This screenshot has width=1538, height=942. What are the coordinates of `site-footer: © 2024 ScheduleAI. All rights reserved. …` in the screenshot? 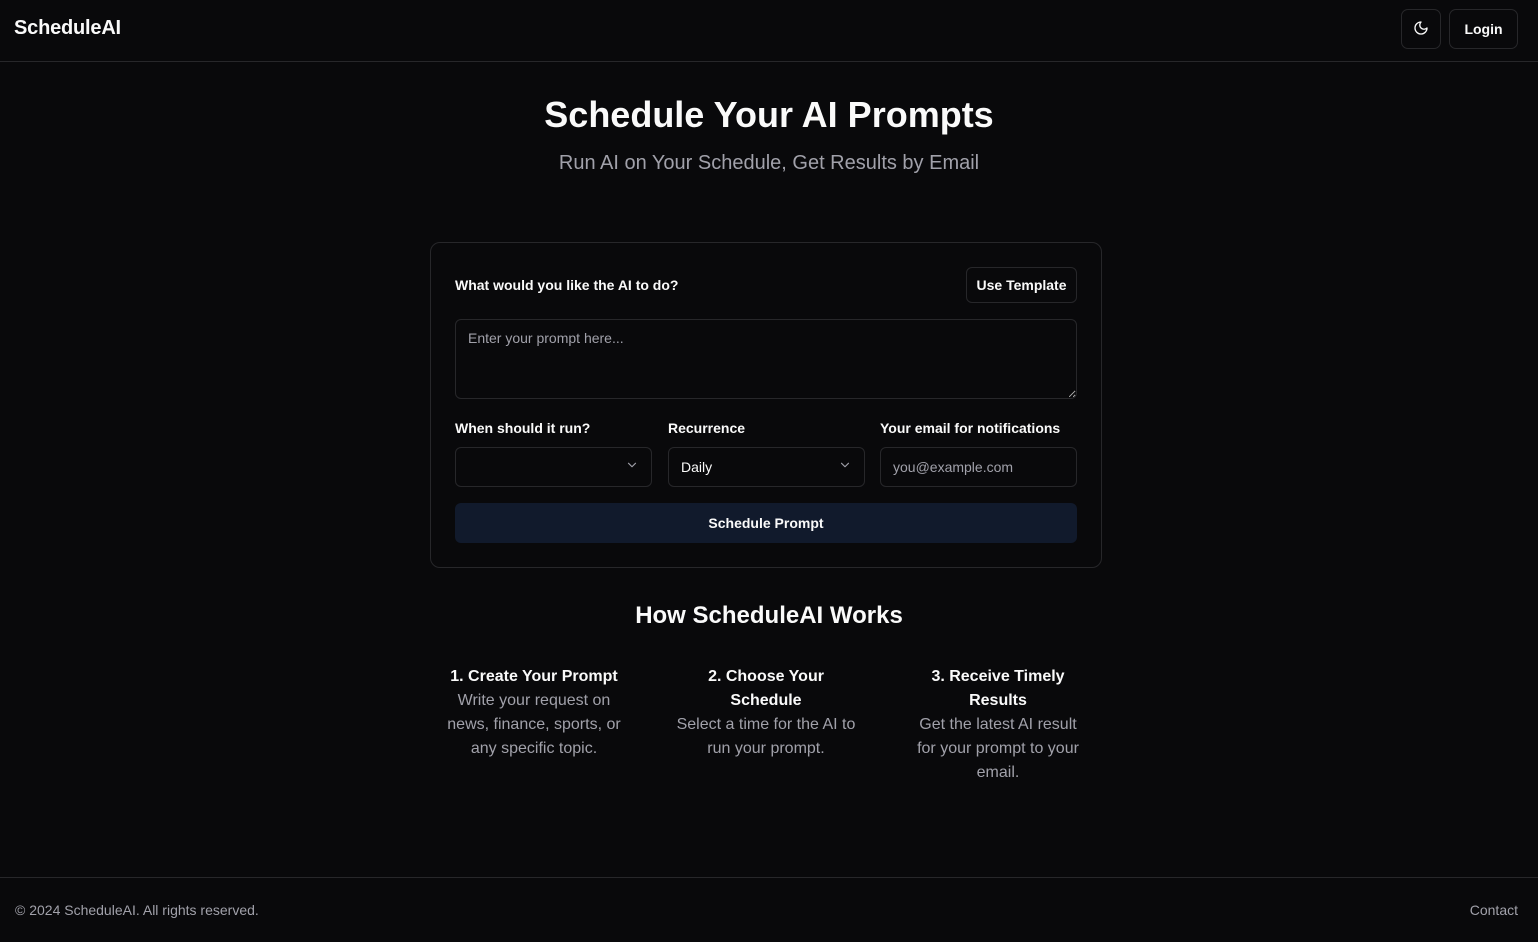 It's located at (769, 909).